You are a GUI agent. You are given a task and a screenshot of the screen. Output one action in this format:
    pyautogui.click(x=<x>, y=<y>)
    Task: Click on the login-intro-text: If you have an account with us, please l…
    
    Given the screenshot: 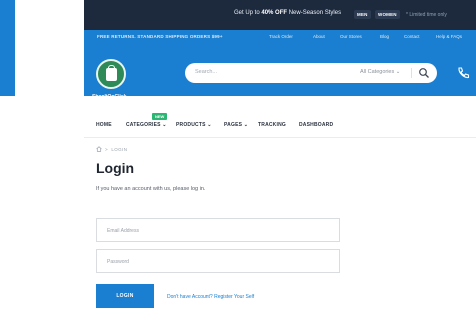 What is the action you would take?
    pyautogui.click(x=151, y=189)
    